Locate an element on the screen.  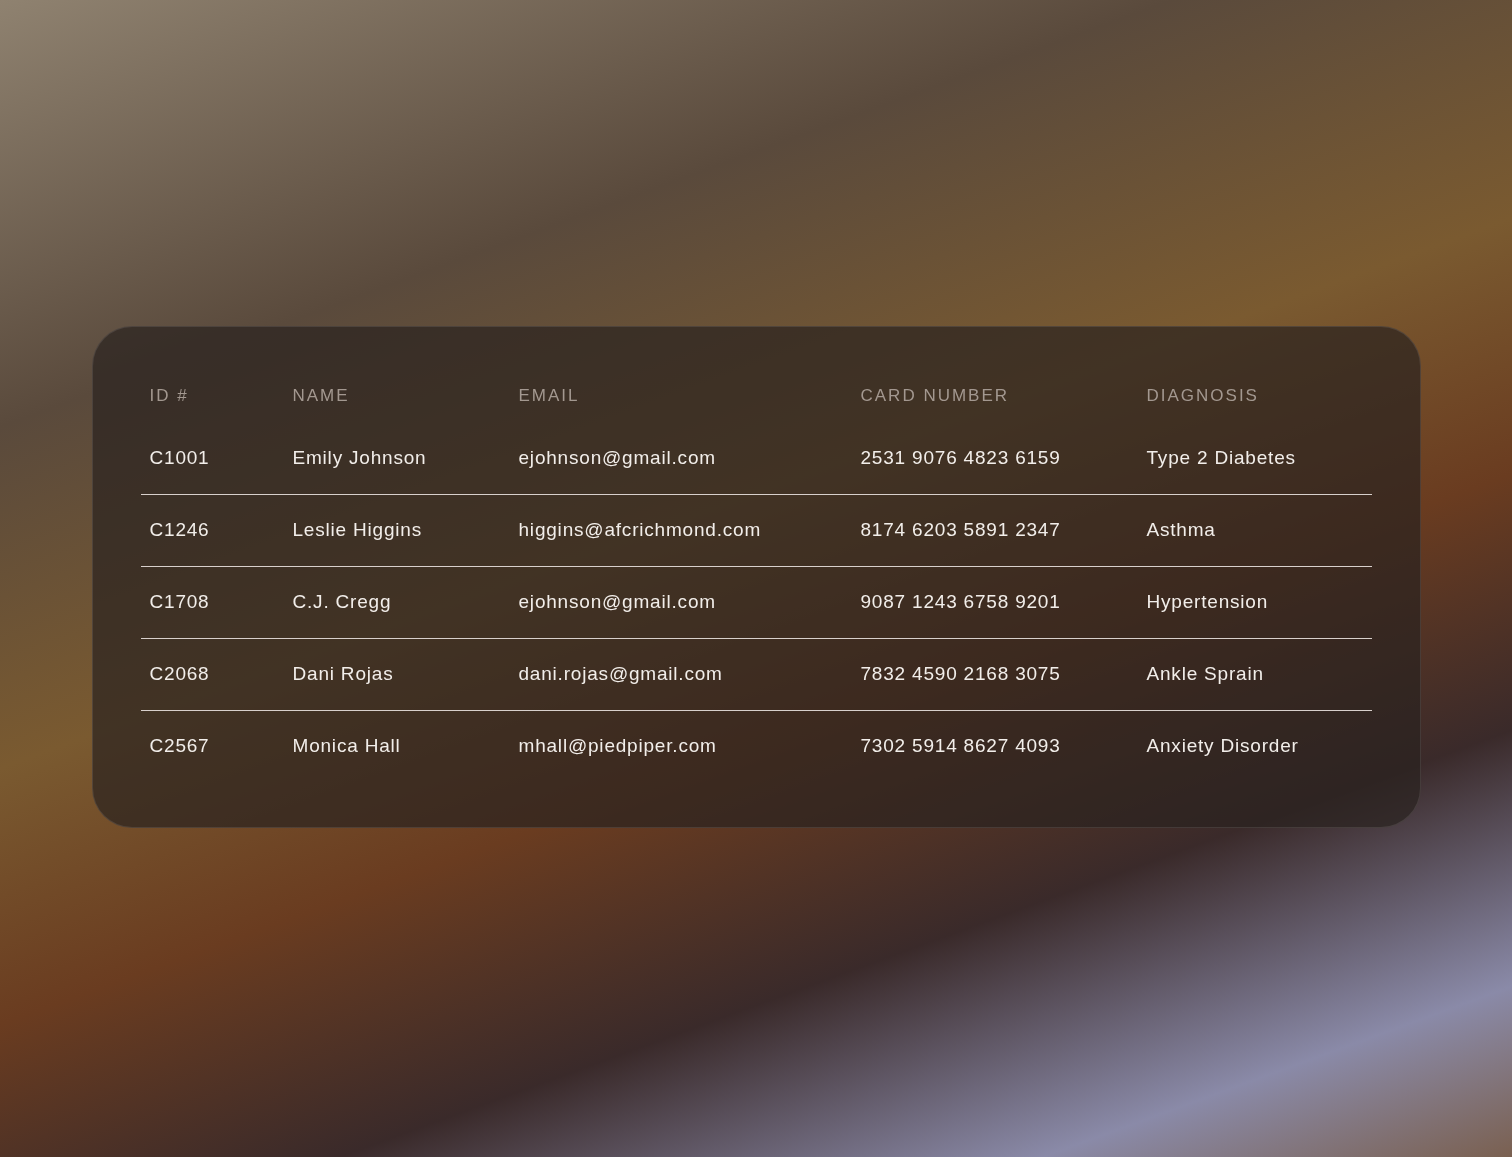
table-cell-text: dani.rojas@gmail.com is located at coordinates (621, 673).